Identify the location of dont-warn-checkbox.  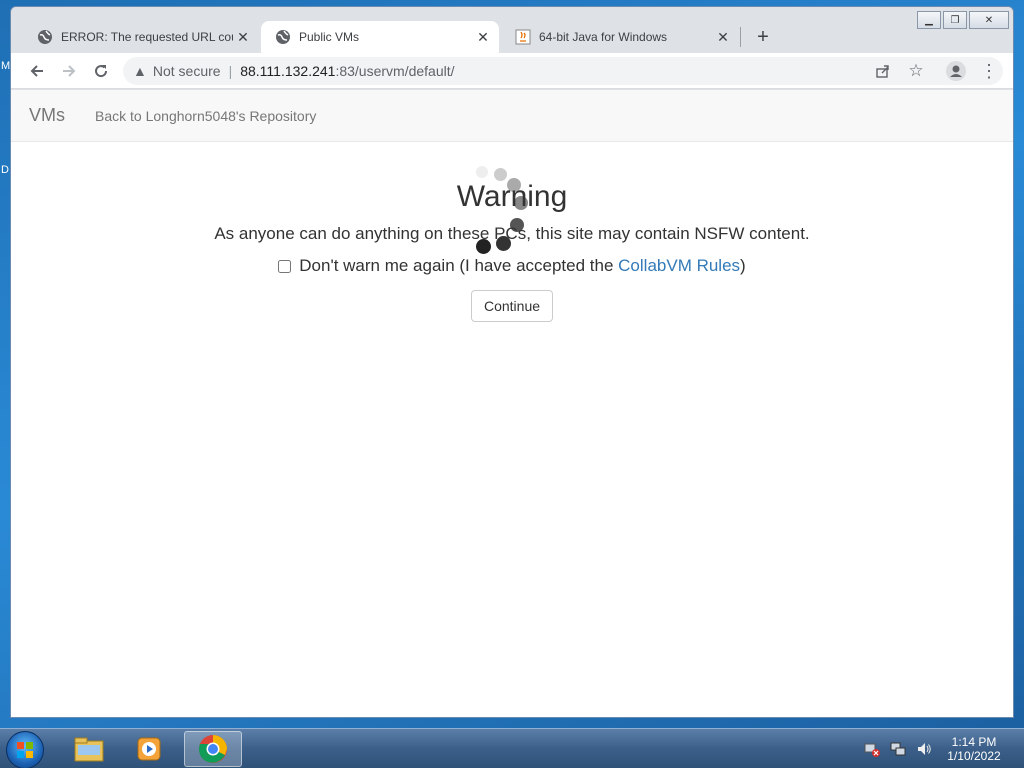
(285, 266).